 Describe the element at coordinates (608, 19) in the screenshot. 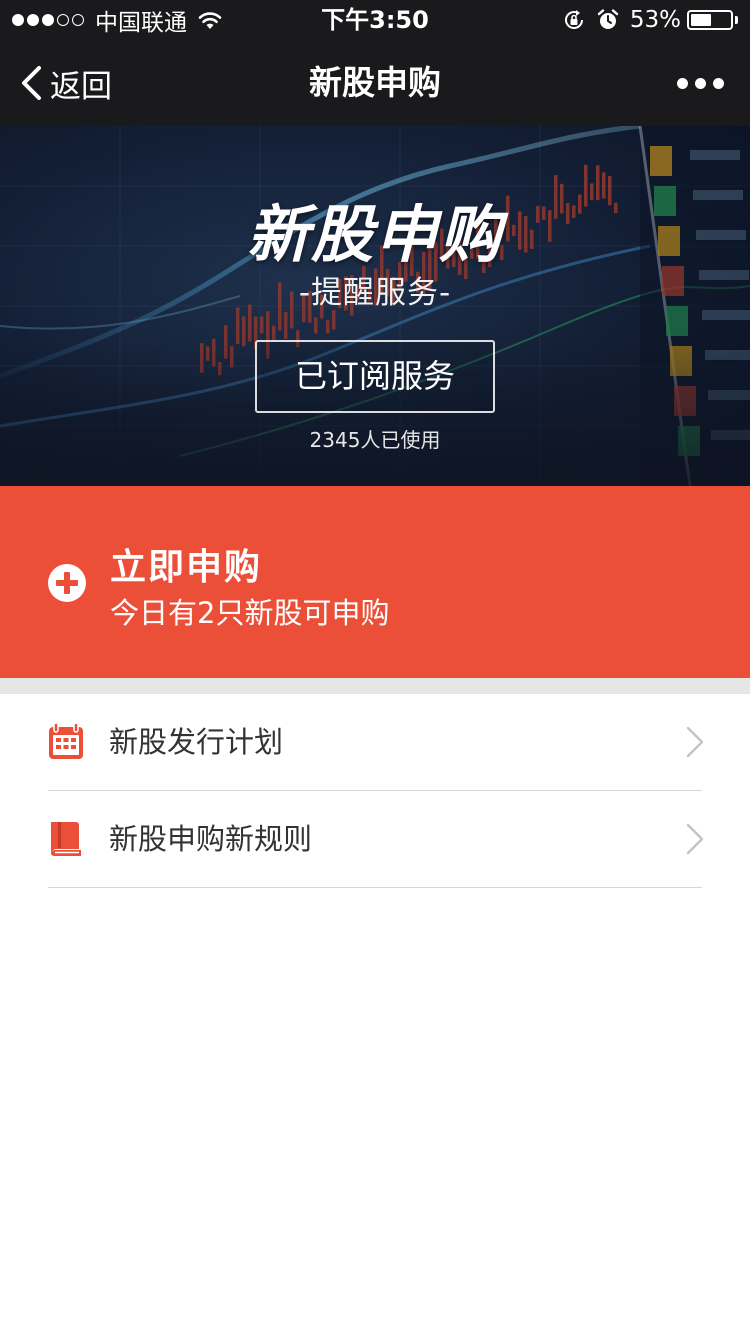

I see `alarm-clock-icon` at that location.